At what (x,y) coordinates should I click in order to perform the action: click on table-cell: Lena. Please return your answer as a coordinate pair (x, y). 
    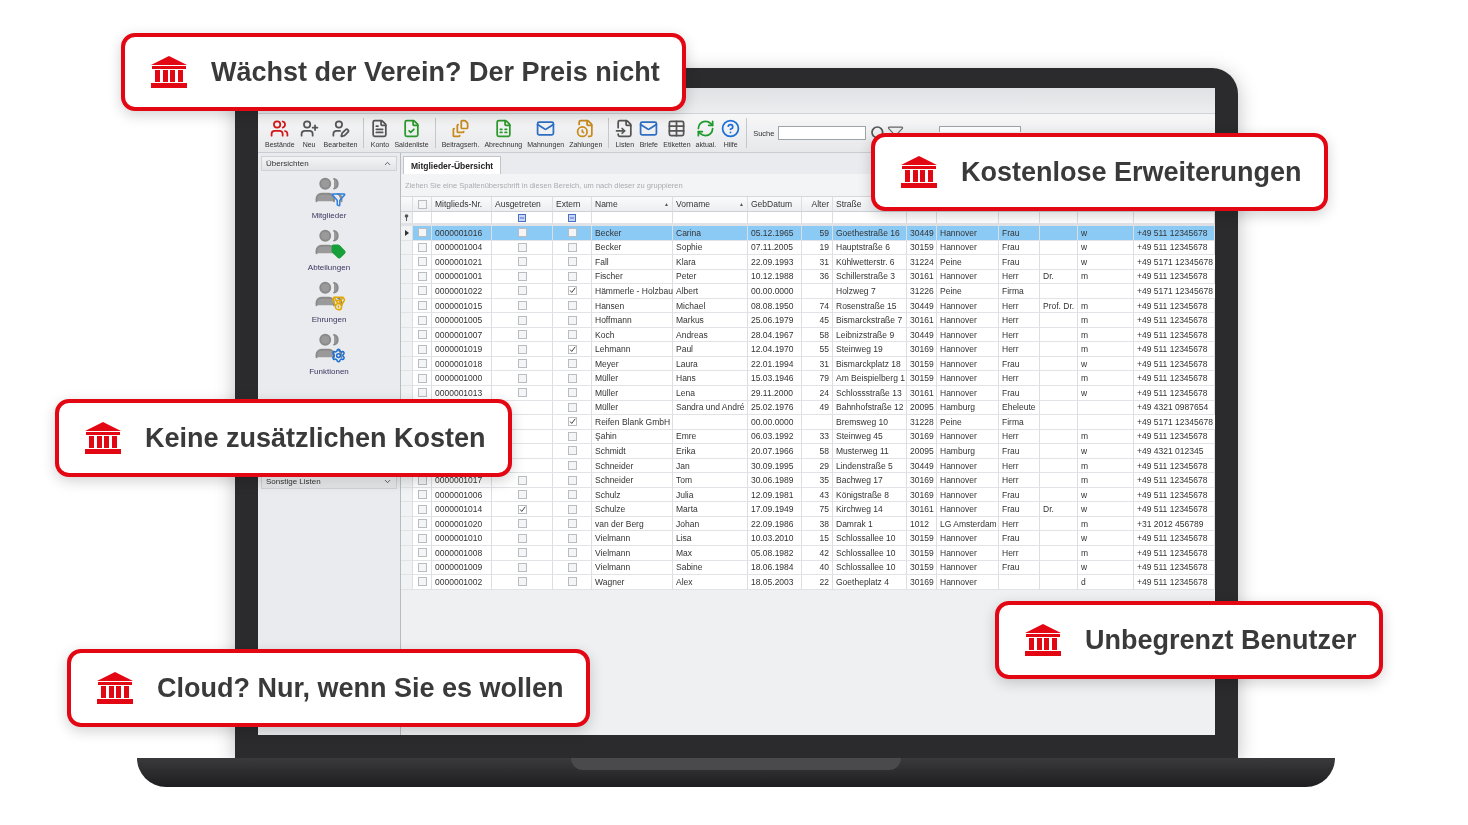
    Looking at the image, I should click on (685, 392).